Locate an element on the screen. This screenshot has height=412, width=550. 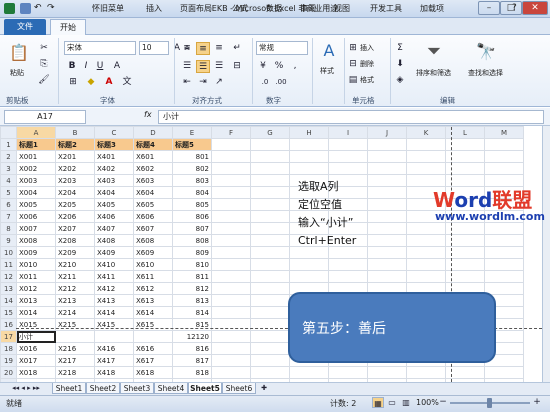
tab-classic-menu: 怀旧菜单 is located at coordinates (108, 8).